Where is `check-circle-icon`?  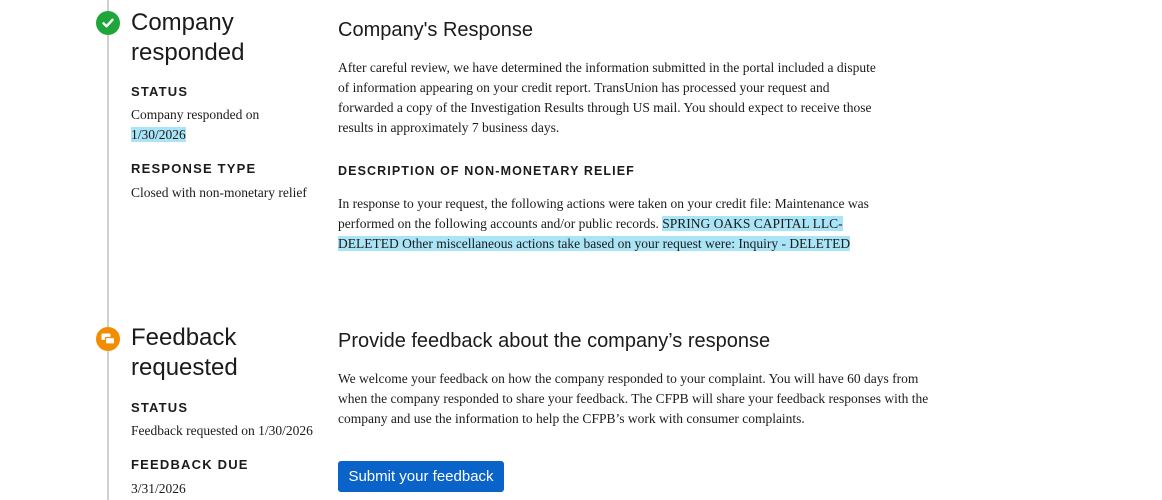
check-circle-icon is located at coordinates (108, 23).